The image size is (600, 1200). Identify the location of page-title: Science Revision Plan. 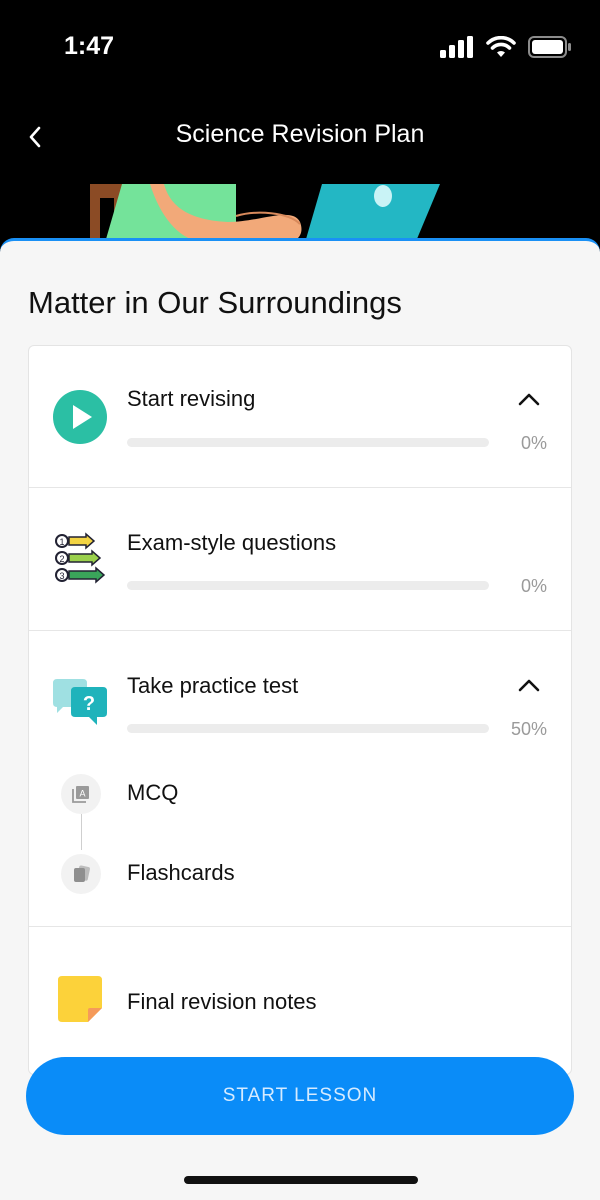
(300, 134).